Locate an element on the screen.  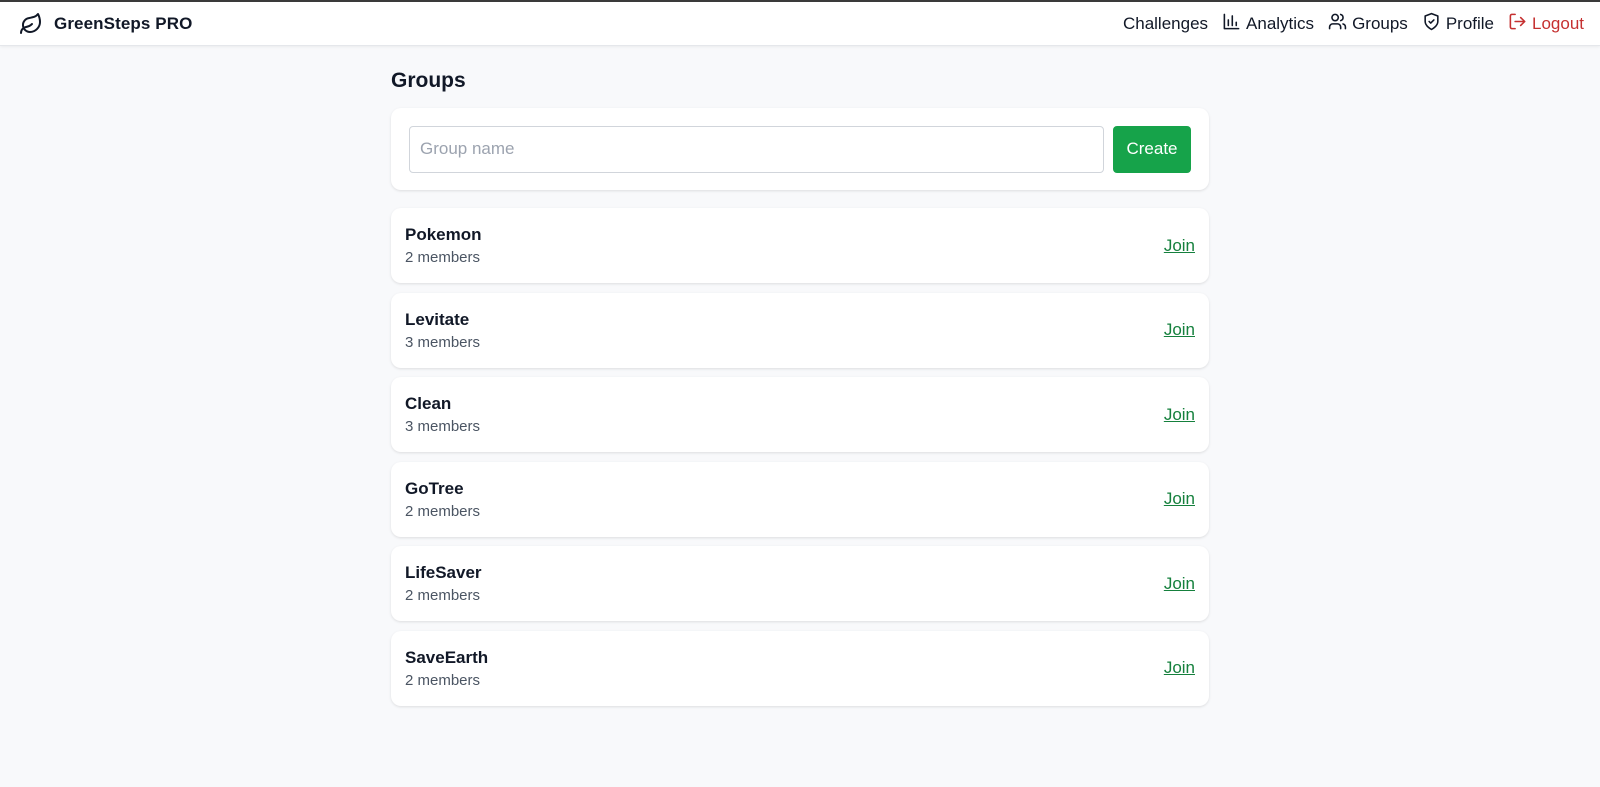
group-info: SaveEarth 2 members is located at coordinates (446, 668).